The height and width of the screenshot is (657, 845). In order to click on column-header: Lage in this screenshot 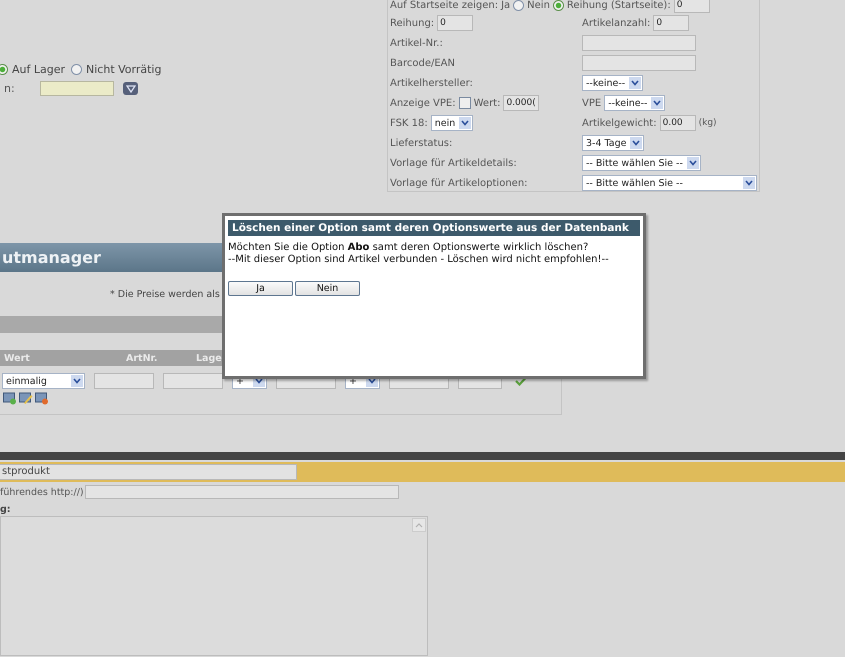, I will do `click(209, 358)`.